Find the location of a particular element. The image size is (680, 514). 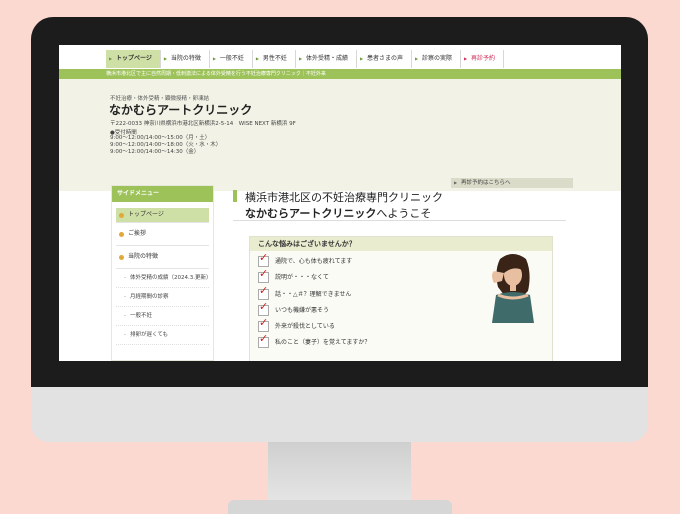

nav-item-features: 当院の特徴 is located at coordinates (185, 59).